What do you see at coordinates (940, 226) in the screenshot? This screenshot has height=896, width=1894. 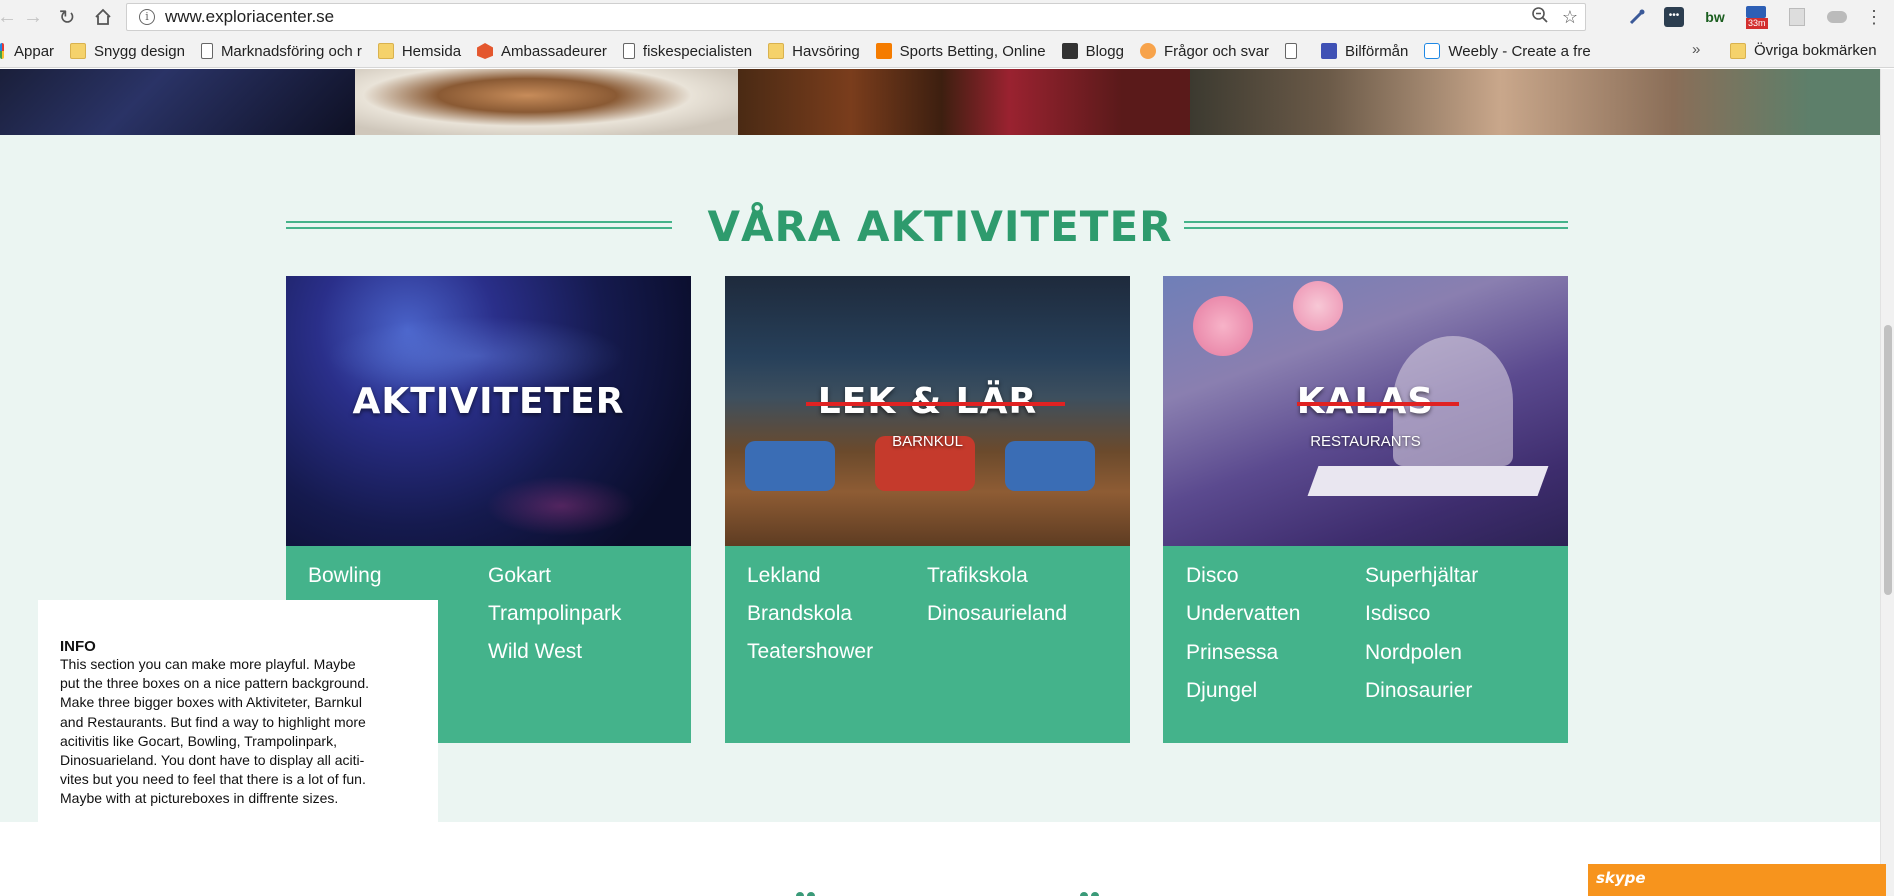 I see `section-title: VÅRA AKTIVITETER` at bounding box center [940, 226].